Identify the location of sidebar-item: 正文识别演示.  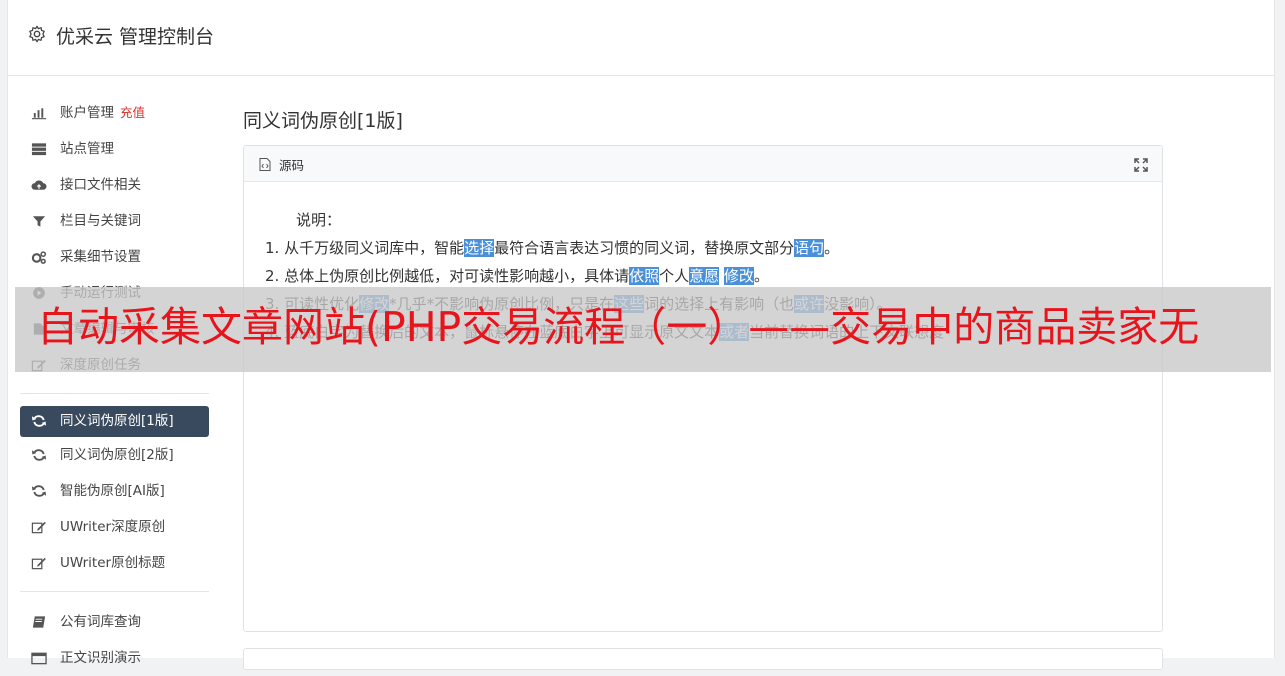
(114, 658).